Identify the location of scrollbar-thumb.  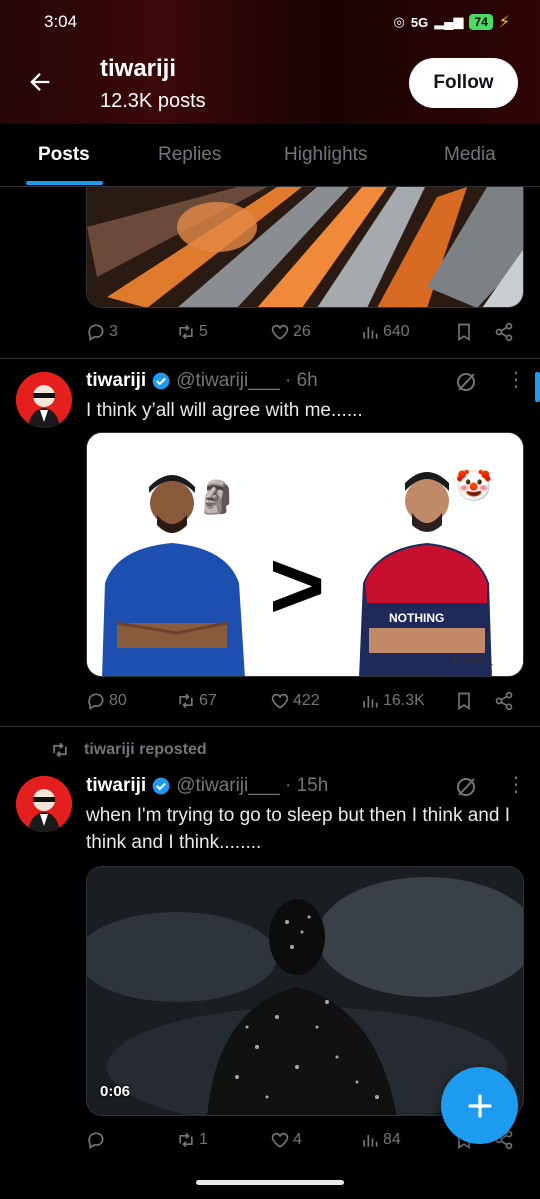
(537, 387).